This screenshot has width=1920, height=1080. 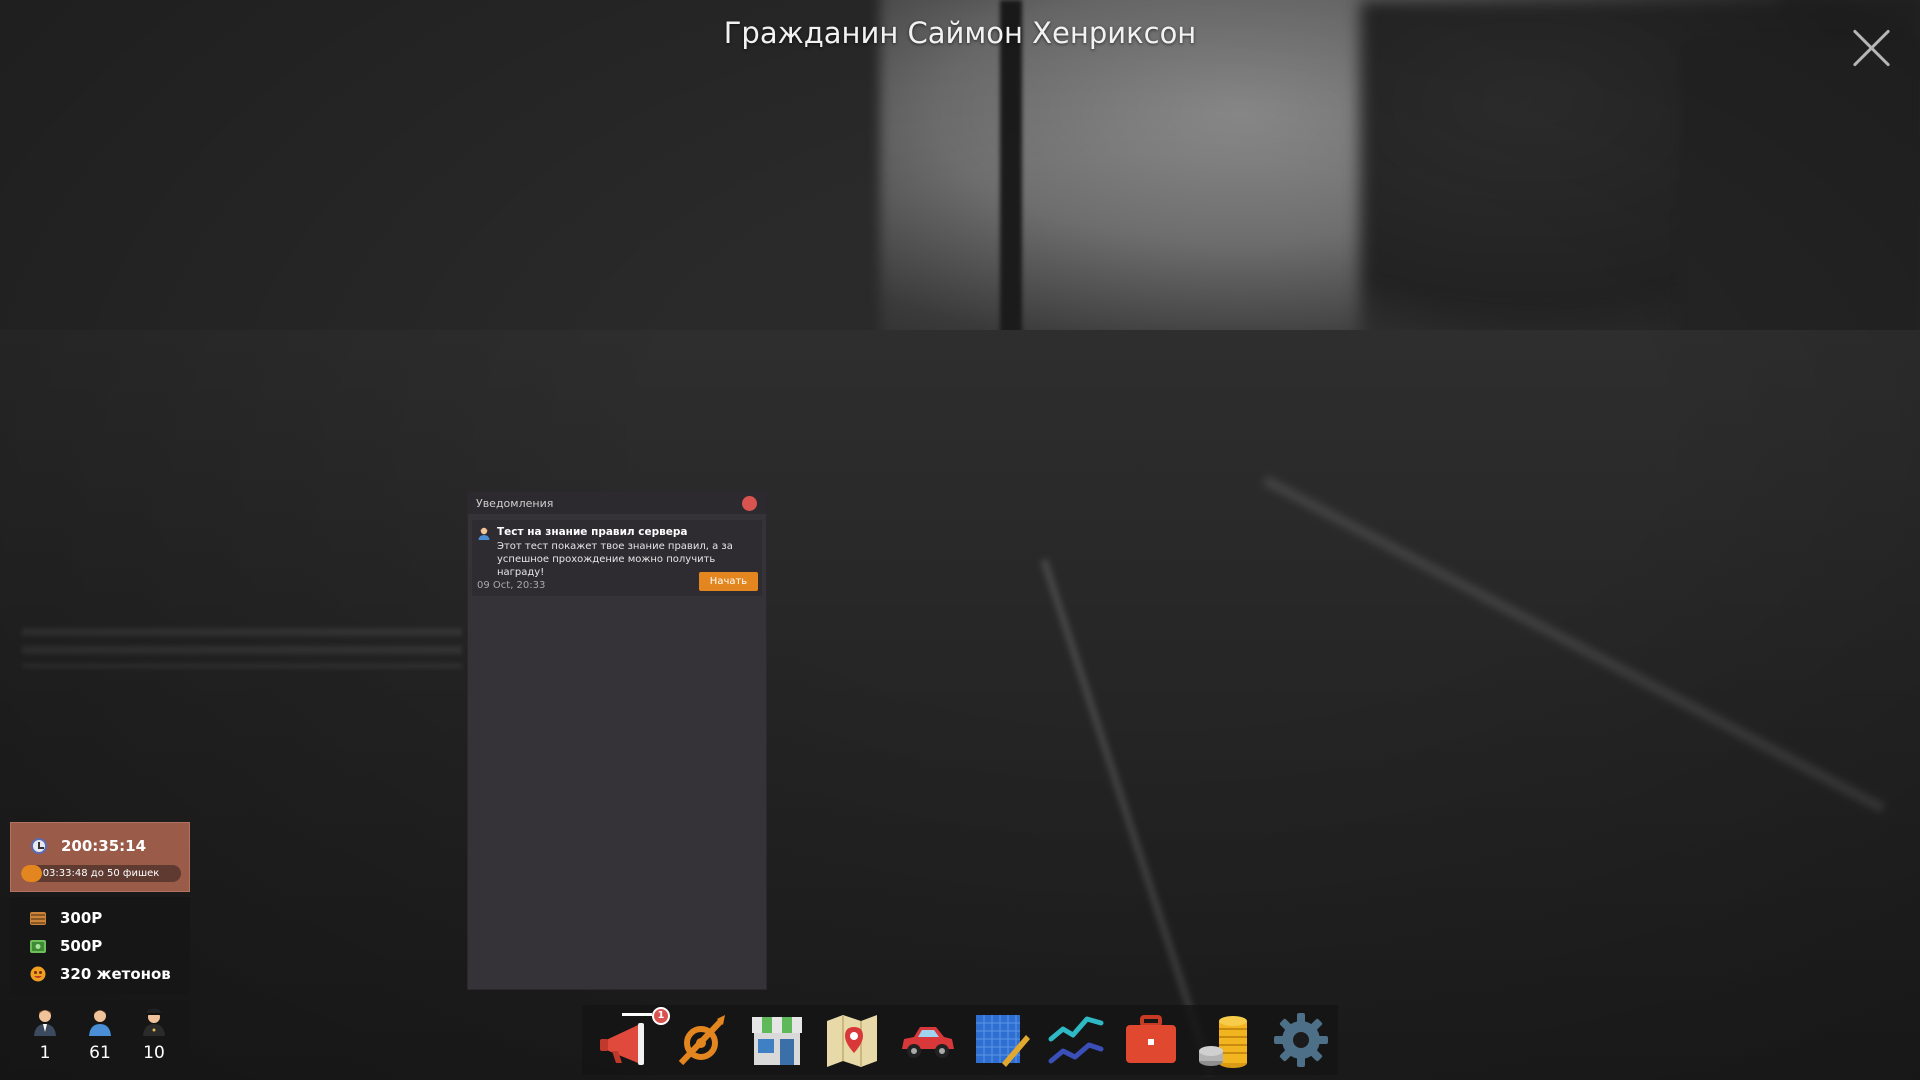 I want to click on online-police-count: 10, so click(x=154, y=1053).